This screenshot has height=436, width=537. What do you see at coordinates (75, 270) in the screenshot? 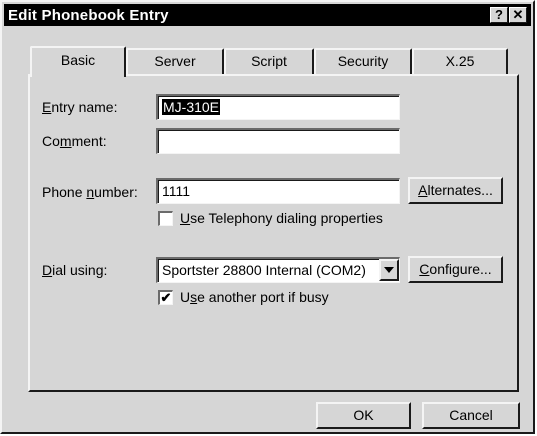
I see `dial-using-label: Dial using:` at bounding box center [75, 270].